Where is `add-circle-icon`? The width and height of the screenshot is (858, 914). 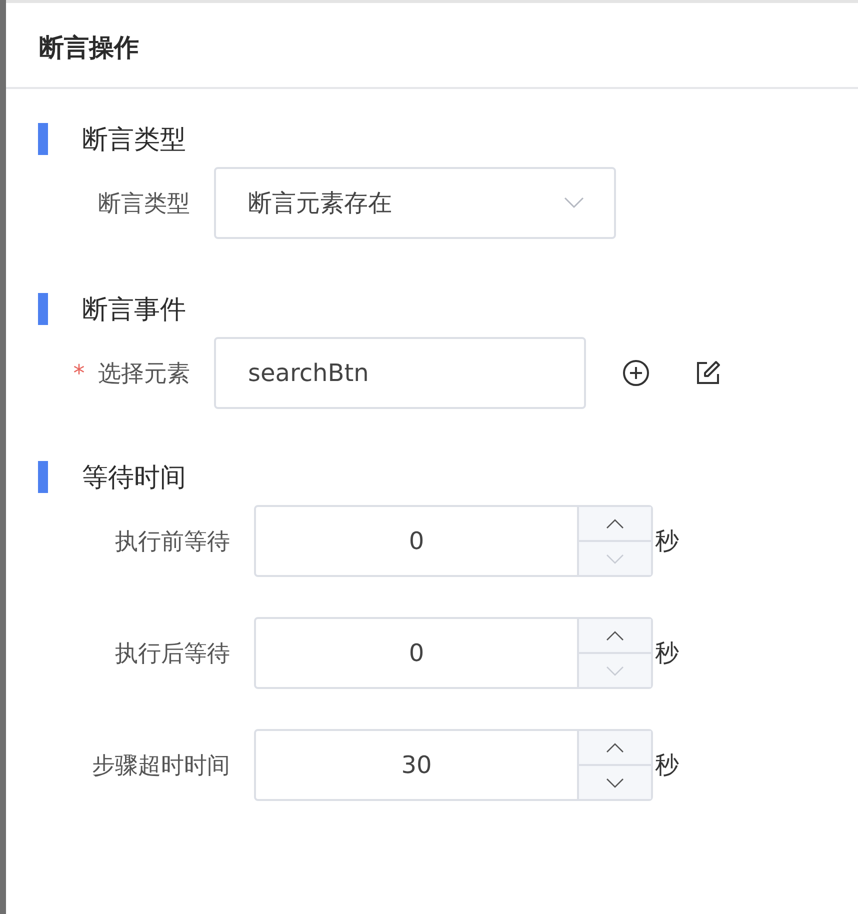
add-circle-icon is located at coordinates (636, 373).